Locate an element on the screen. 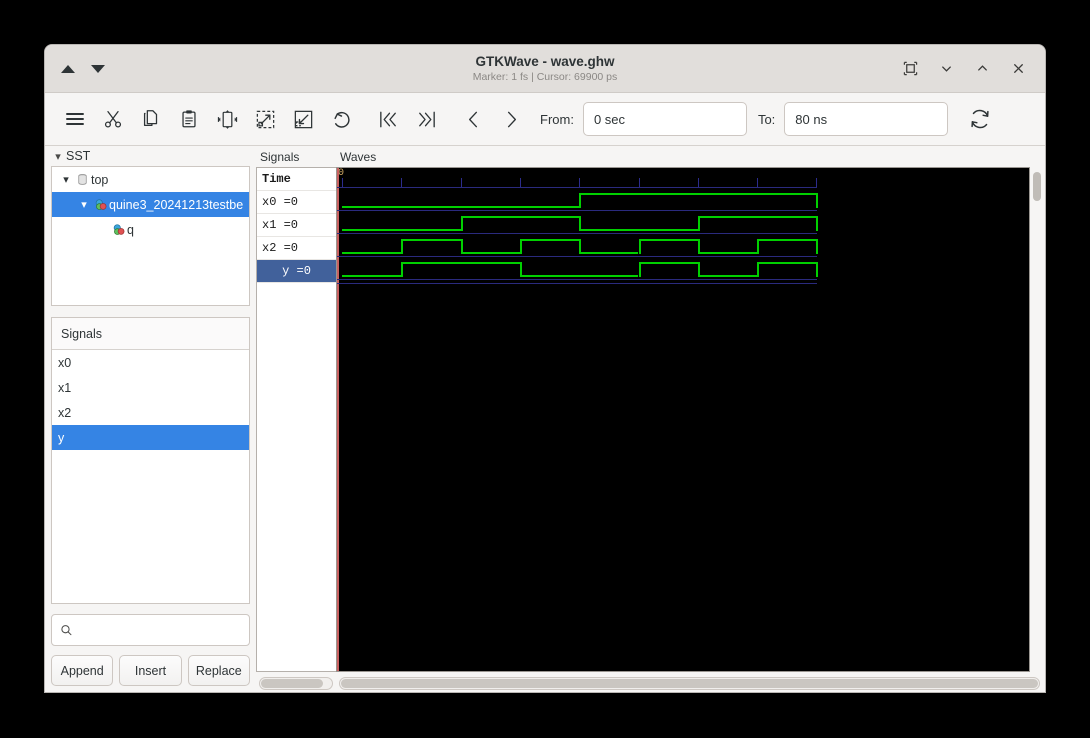 Image resolution: width=1090 pixels, height=738 pixels. append-button: Append is located at coordinates (82, 670).